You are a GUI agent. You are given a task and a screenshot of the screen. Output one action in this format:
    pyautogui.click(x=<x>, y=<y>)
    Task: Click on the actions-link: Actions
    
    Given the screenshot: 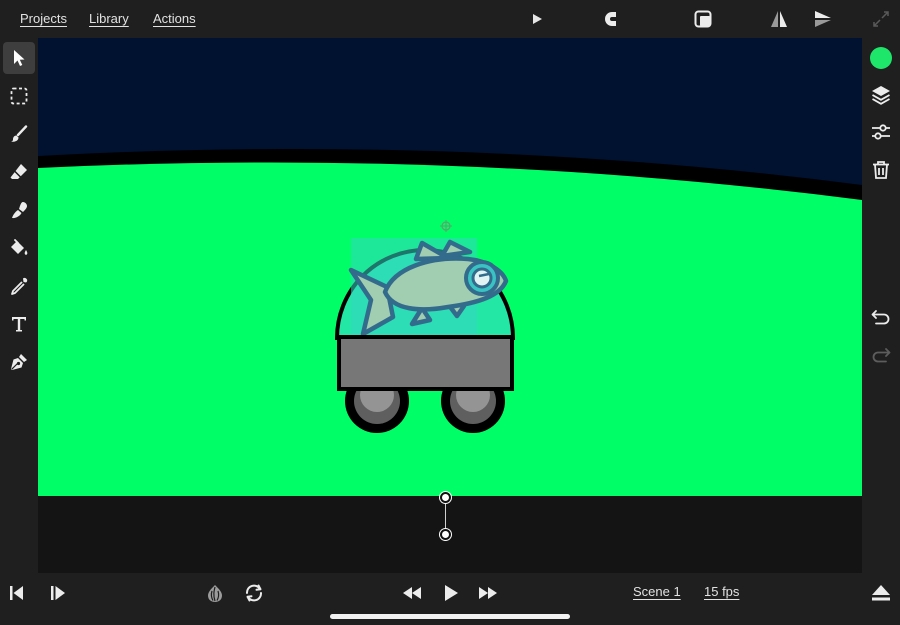 What is the action you would take?
    pyautogui.click(x=174, y=18)
    